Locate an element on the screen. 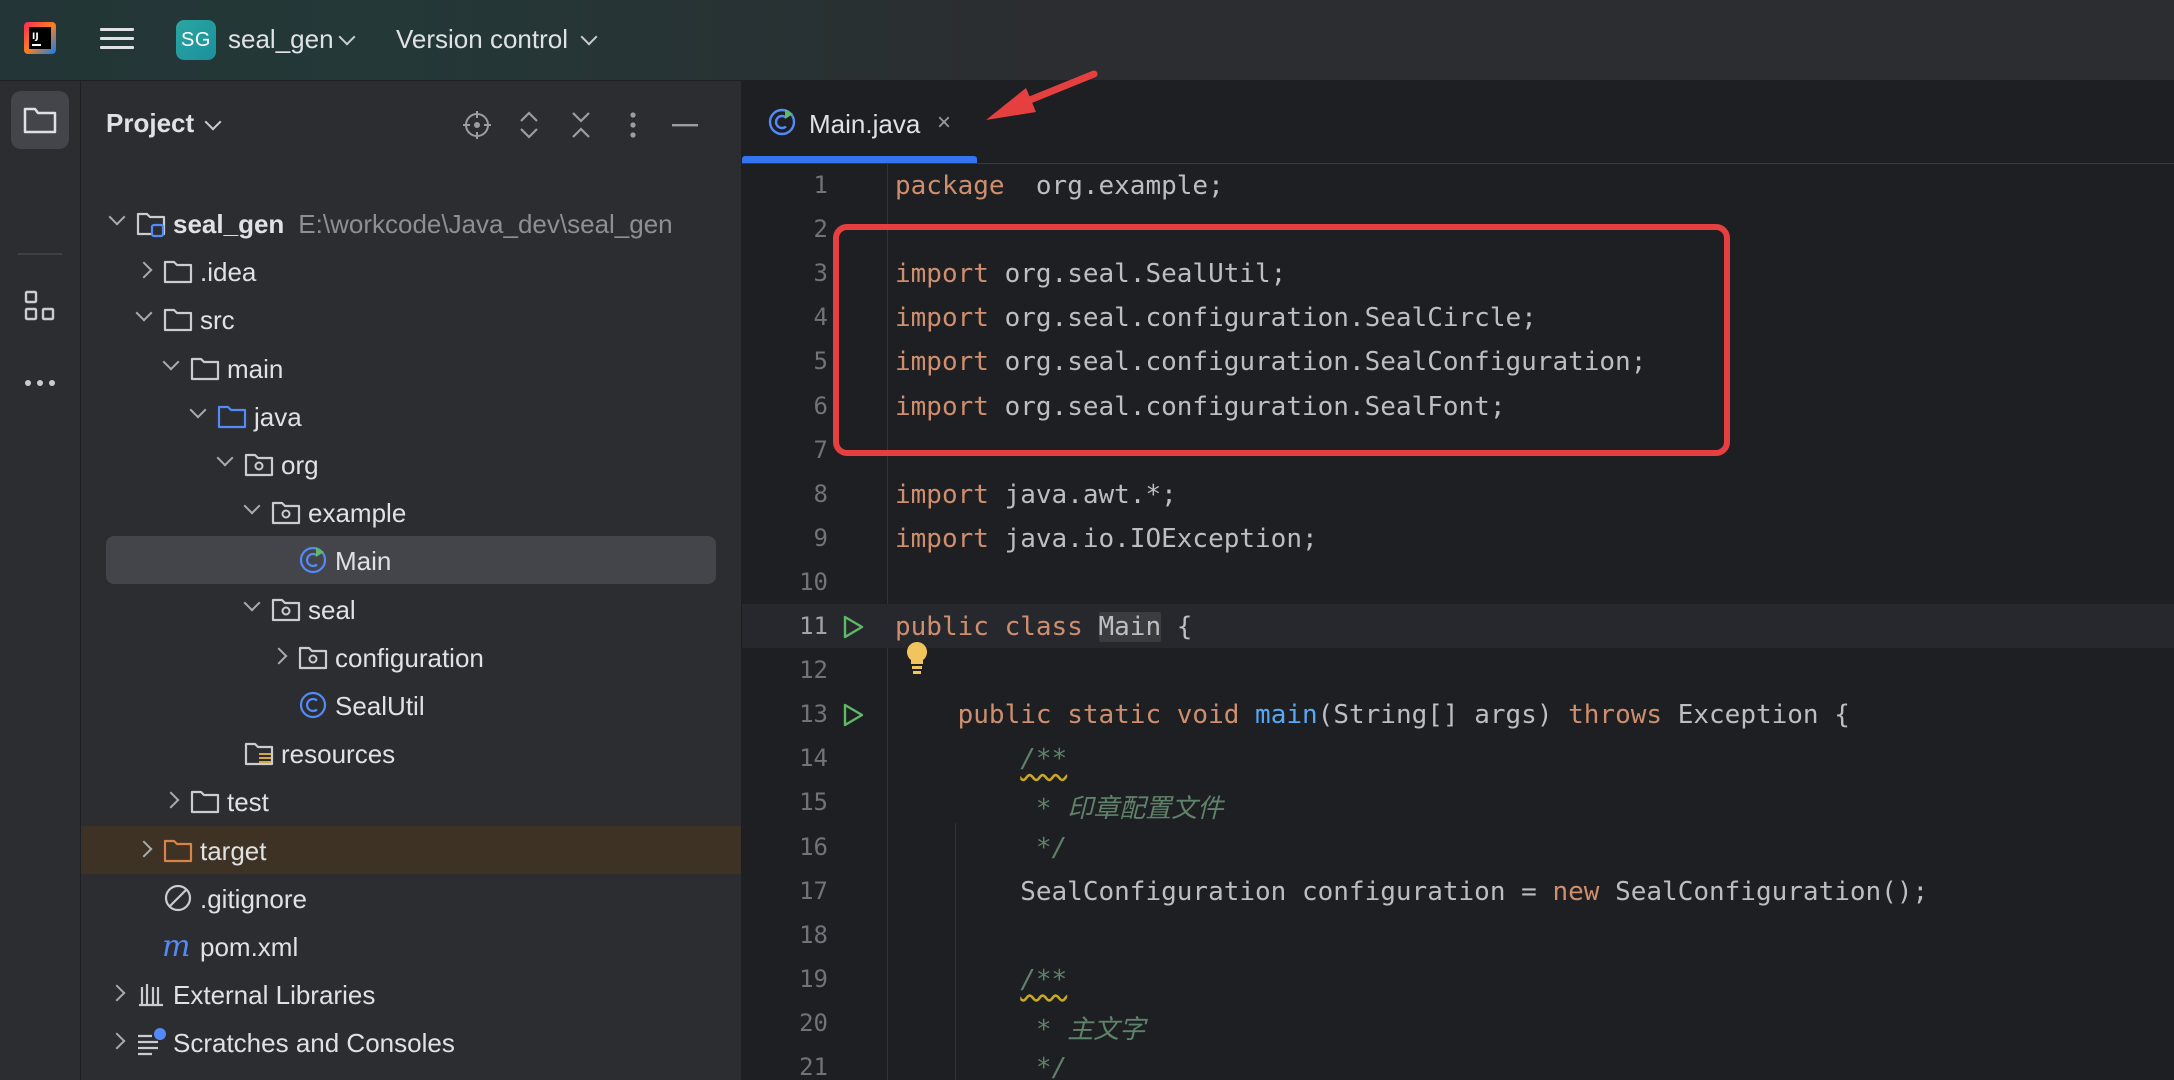 The image size is (2174, 1080). tree-item-org: org is located at coordinates (411, 464).